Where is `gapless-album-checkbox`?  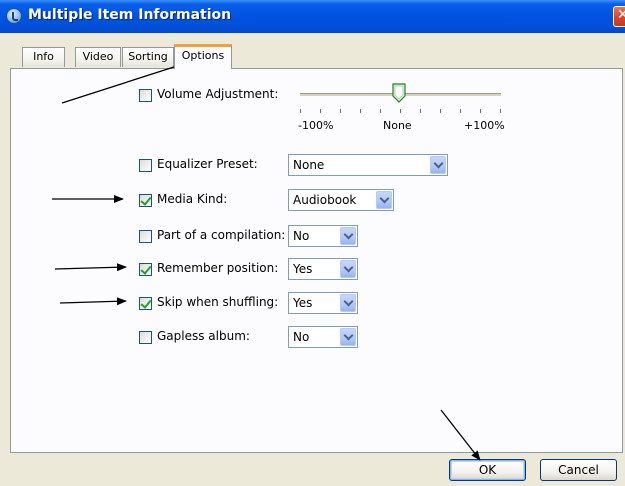 gapless-album-checkbox is located at coordinates (145, 337).